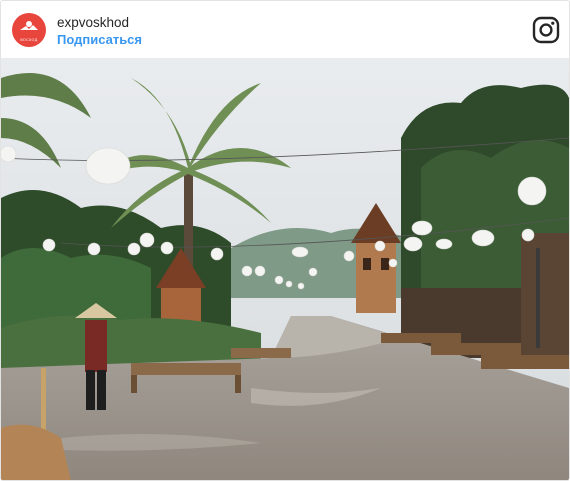 The width and height of the screenshot is (570, 481). I want to click on avatar-text: ВОСХОД, so click(29, 40).